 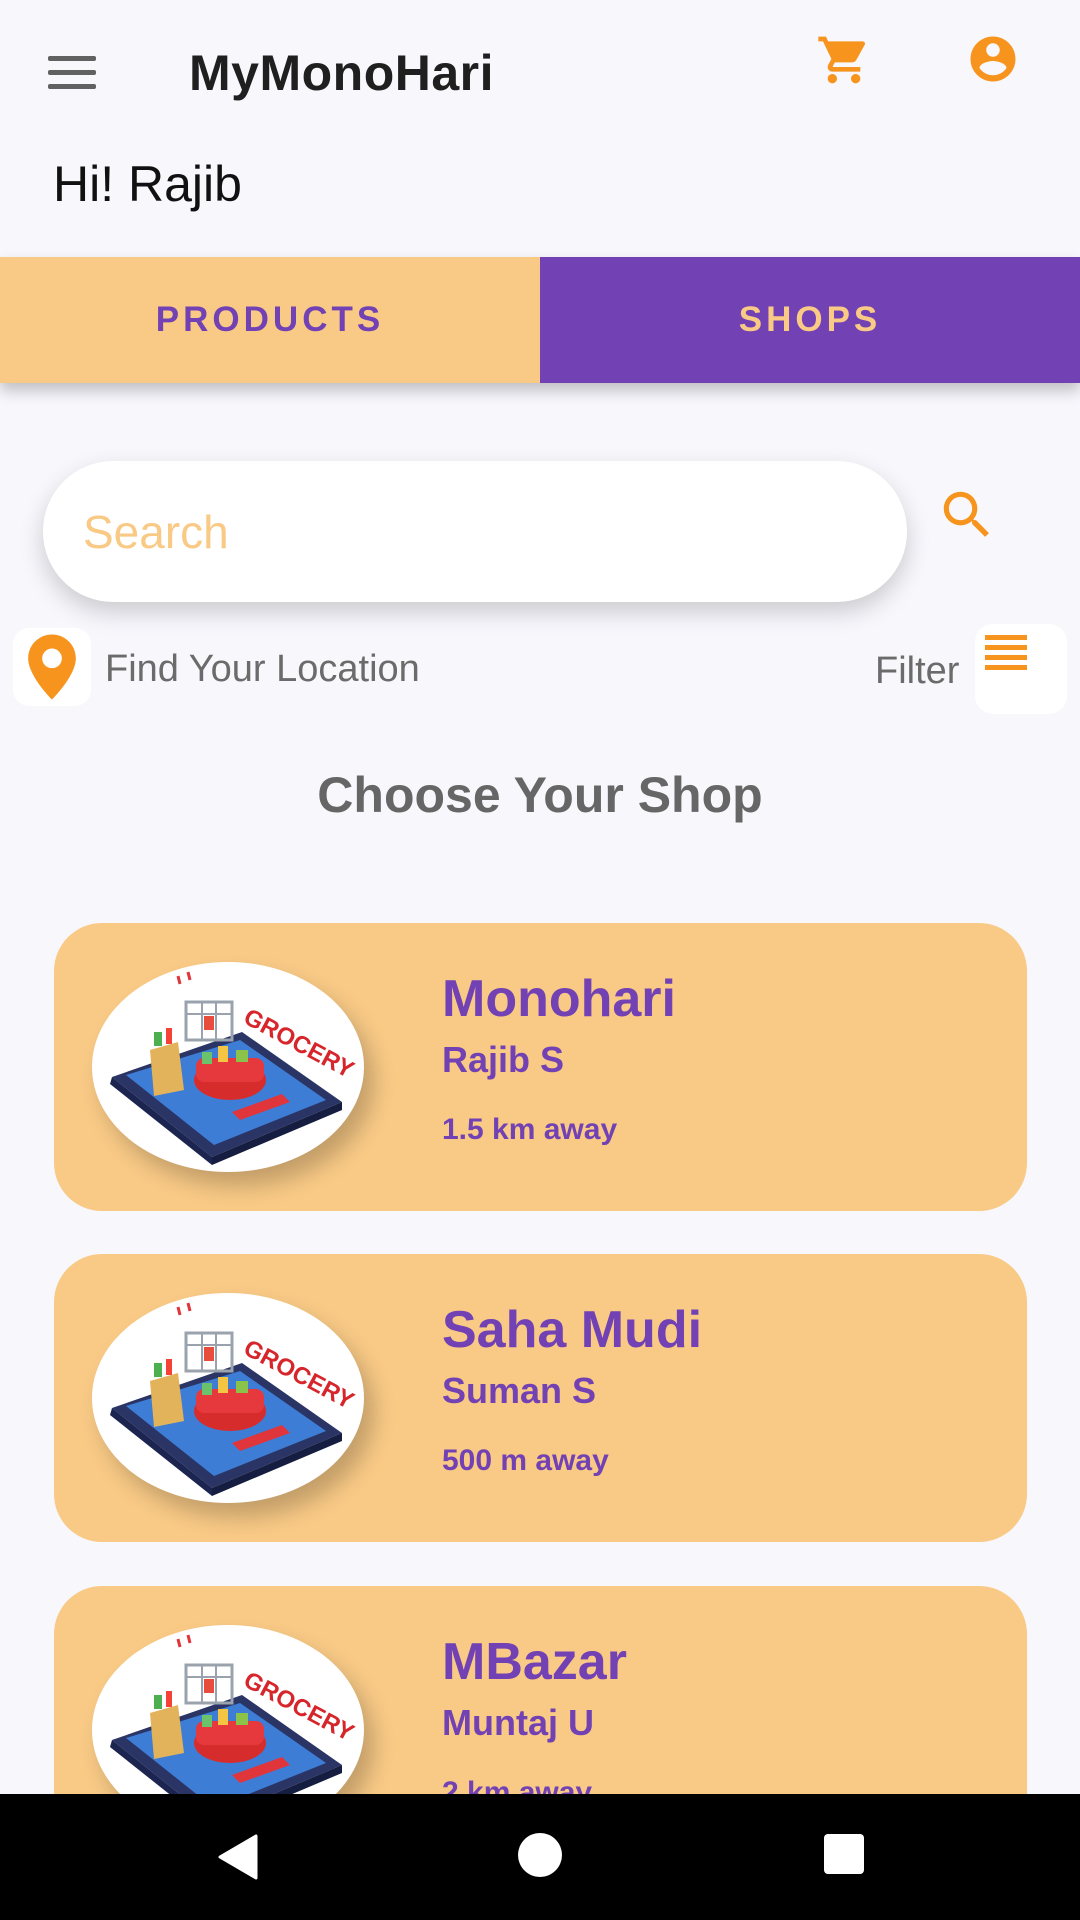 I want to click on shop-card: MBazar Muntaj U 2 km away, so click(x=540, y=1690).